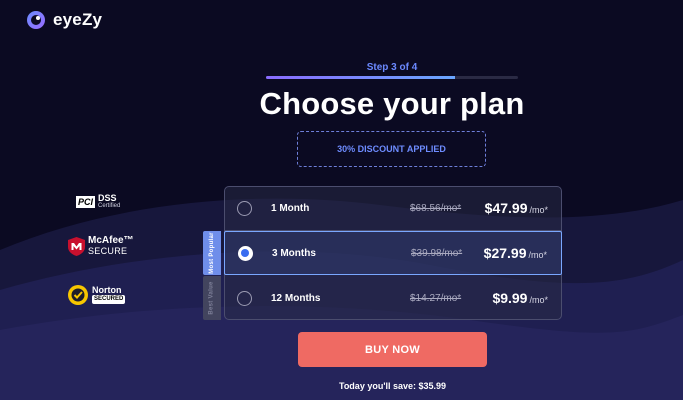  I want to click on most-popular-ribbon: Most Popular, so click(212, 253).